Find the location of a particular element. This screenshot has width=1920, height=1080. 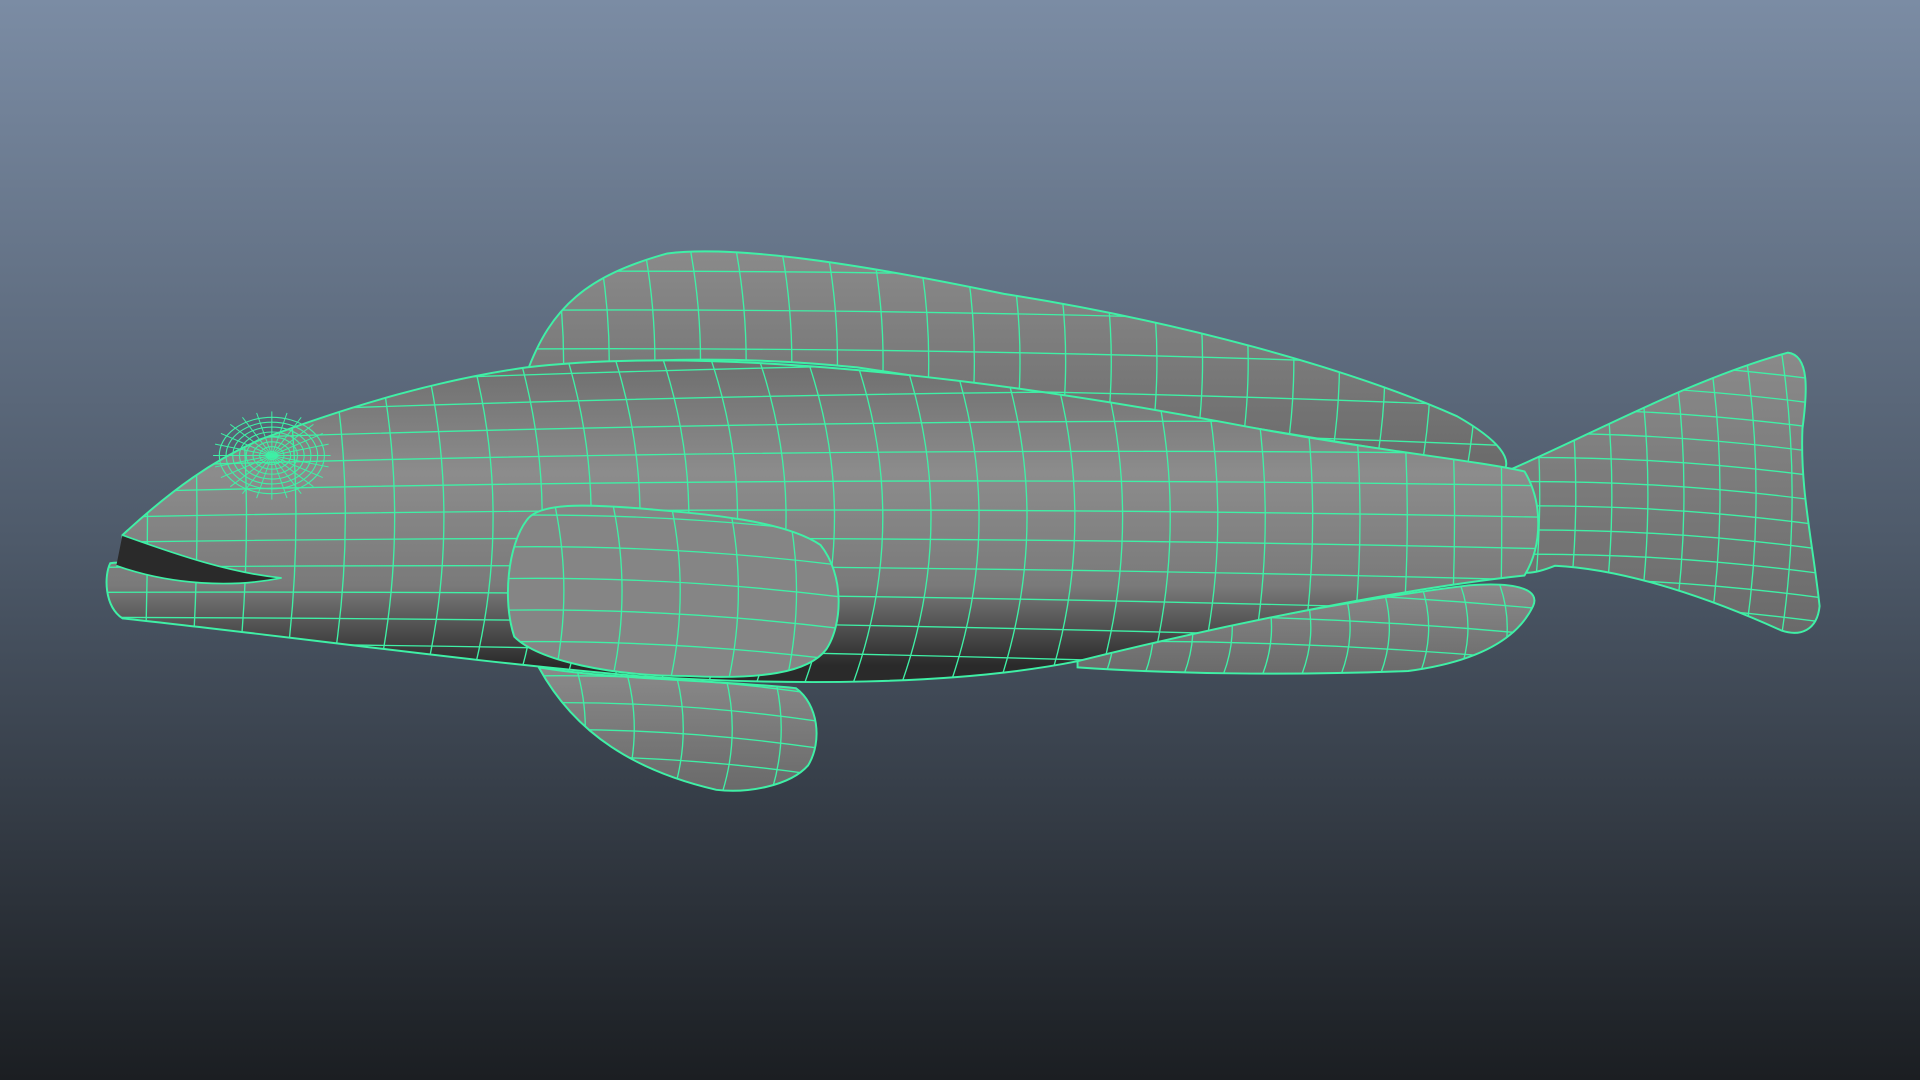

eye-pole is located at coordinates (272, 455).